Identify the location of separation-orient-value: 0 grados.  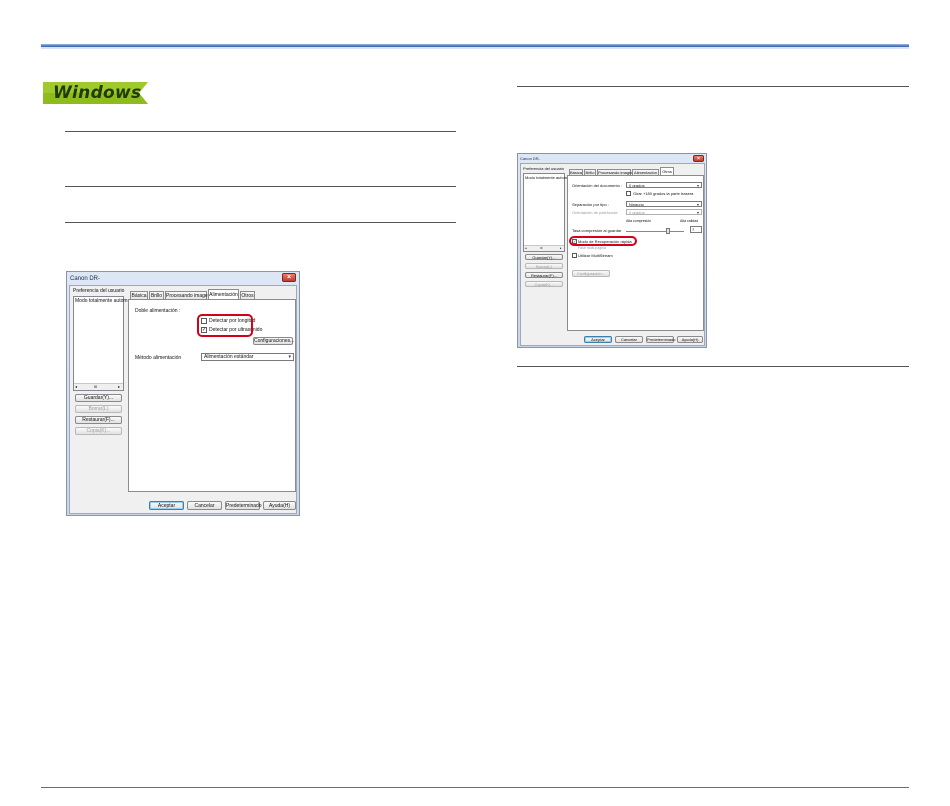
(637, 212).